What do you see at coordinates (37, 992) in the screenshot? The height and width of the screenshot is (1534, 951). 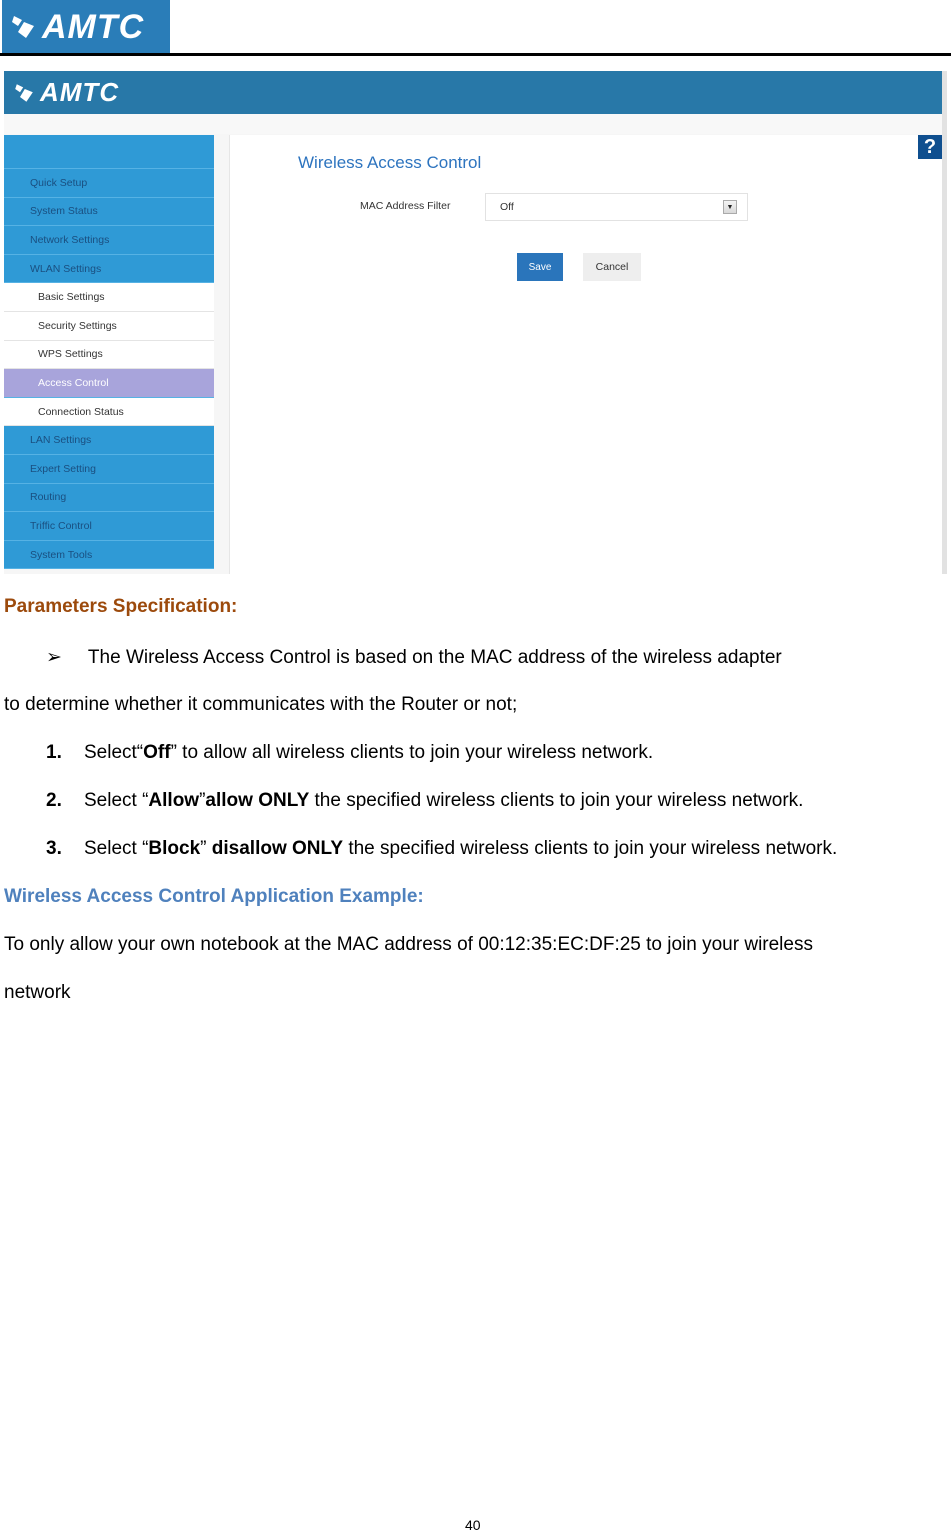 I see `example-text-cont: network` at bounding box center [37, 992].